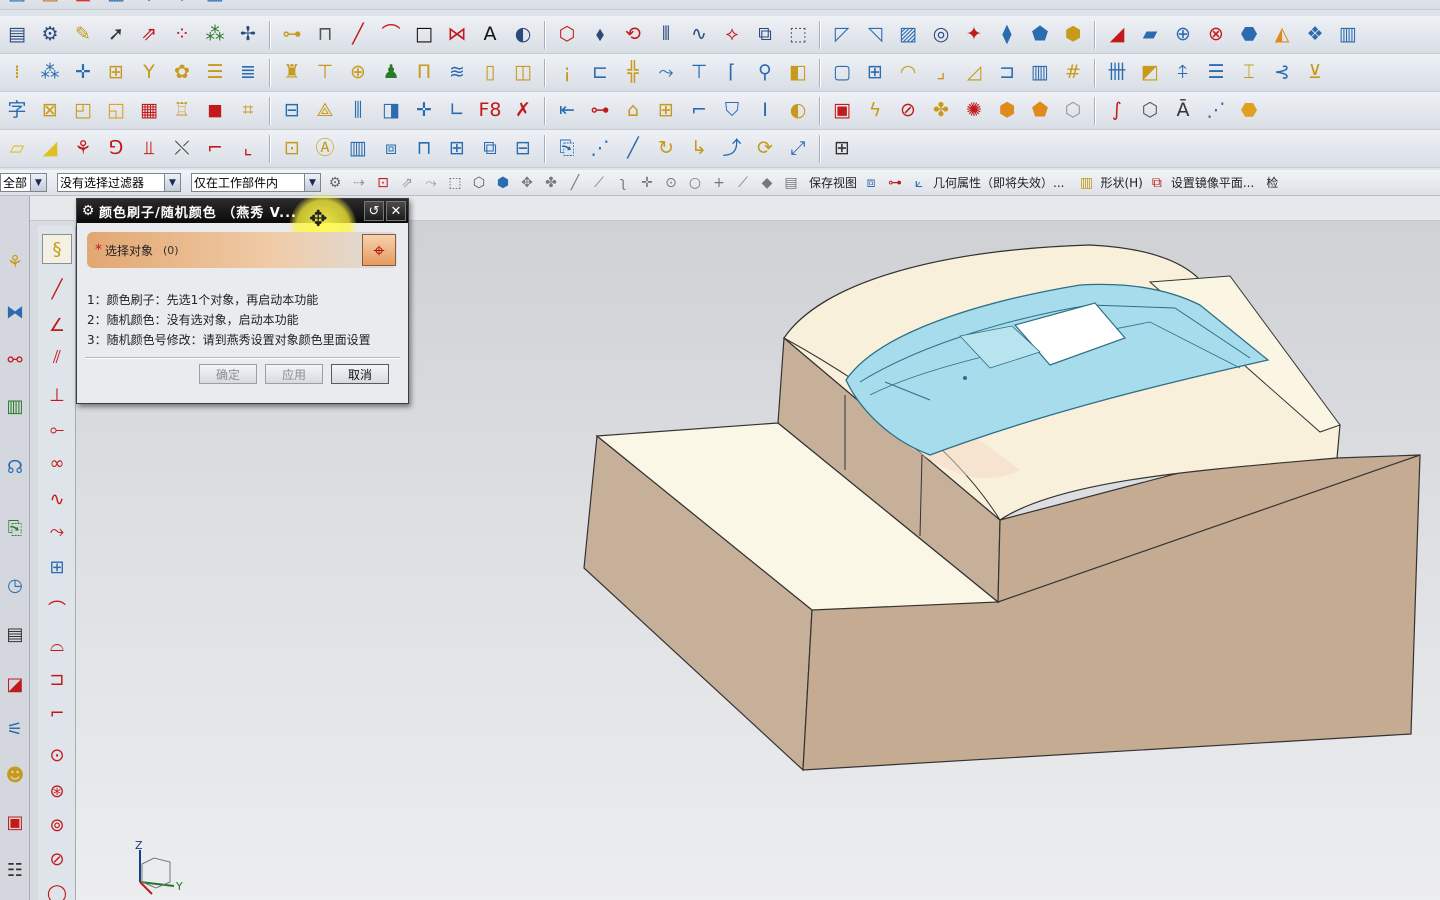 This screenshot has width=1440, height=900. What do you see at coordinates (767, 183) in the screenshot?
I see `snap-face-icon: ◆` at bounding box center [767, 183].